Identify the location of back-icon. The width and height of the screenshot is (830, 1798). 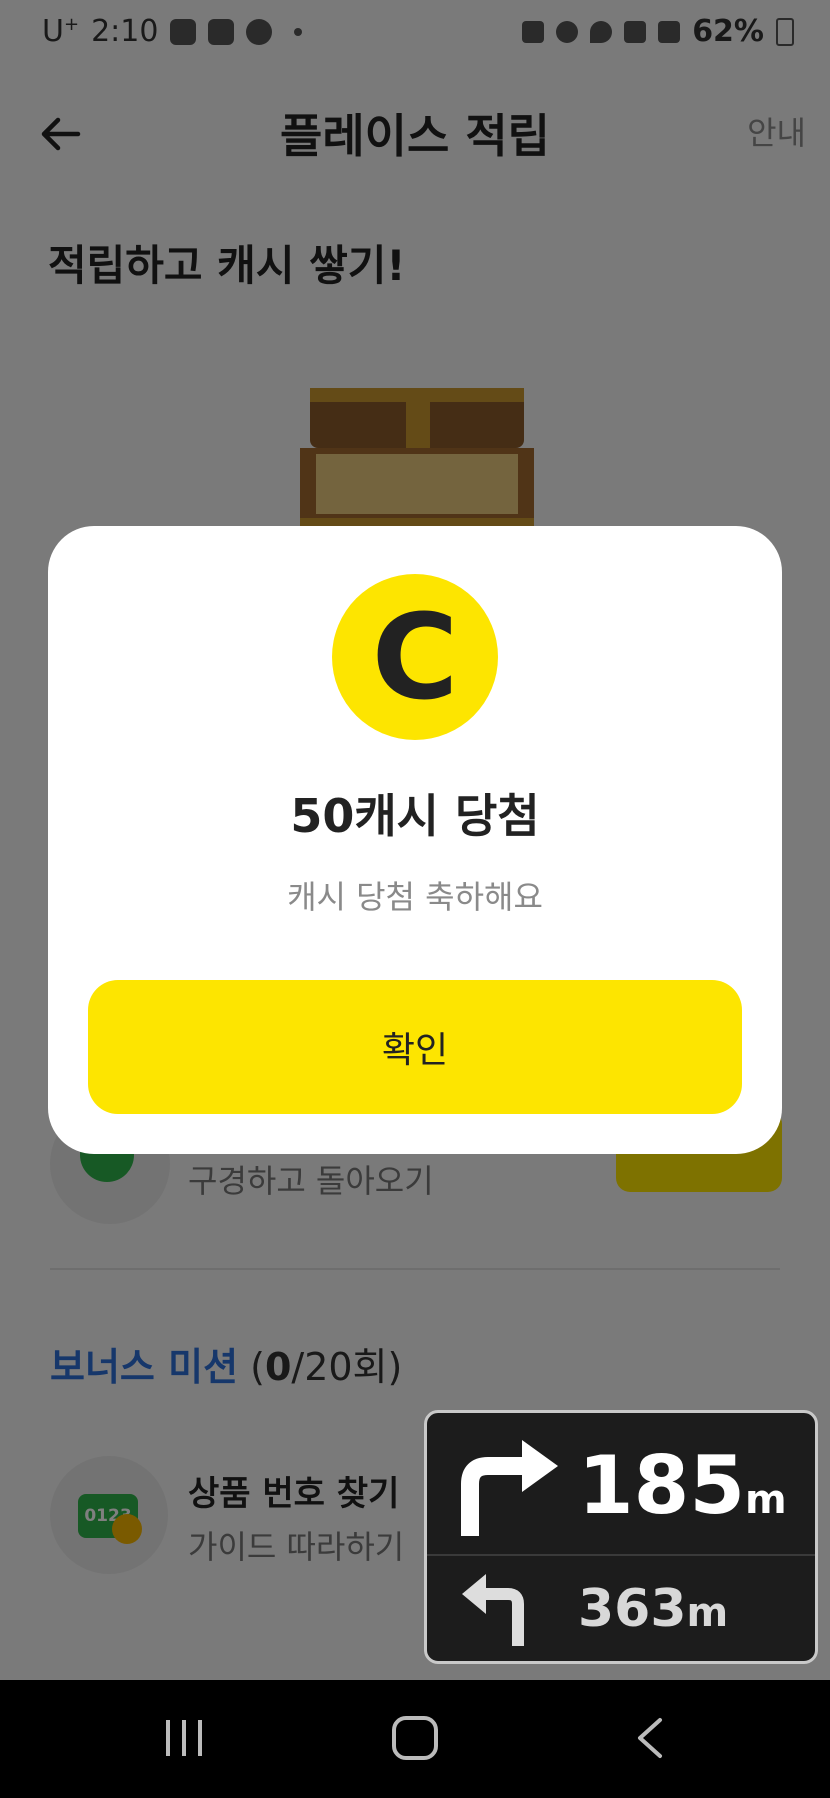
(649, 1738).